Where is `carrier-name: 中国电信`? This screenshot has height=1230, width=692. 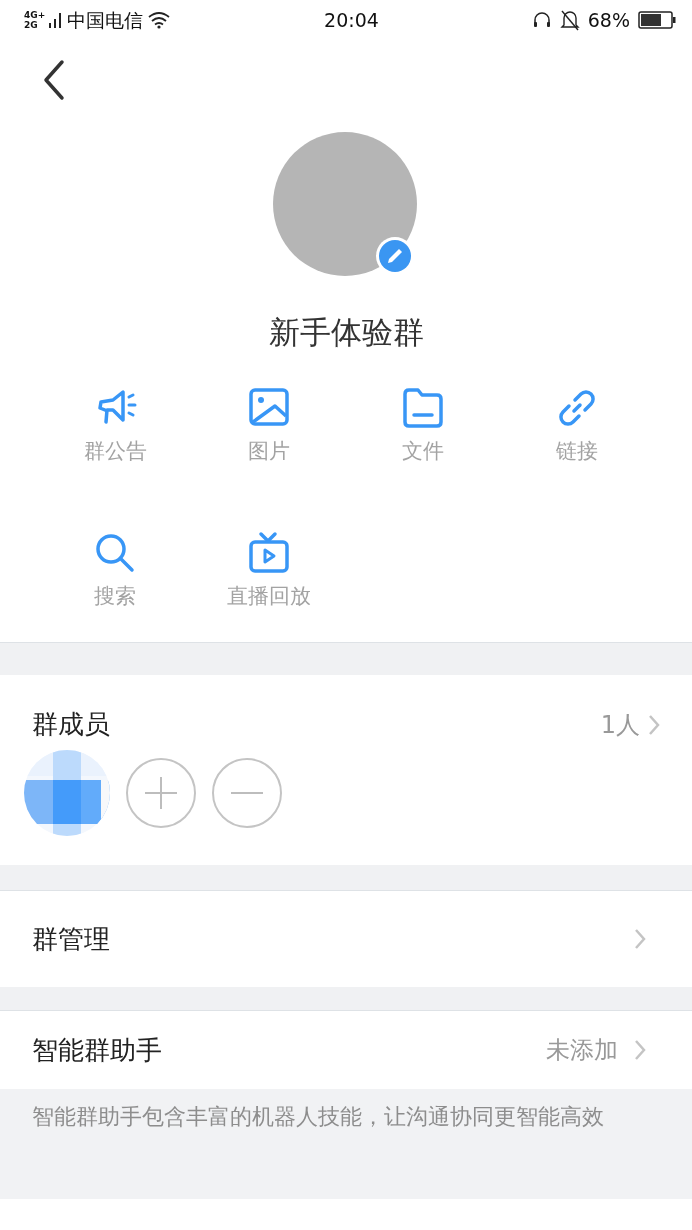 carrier-name: 中国电信 is located at coordinates (105, 20).